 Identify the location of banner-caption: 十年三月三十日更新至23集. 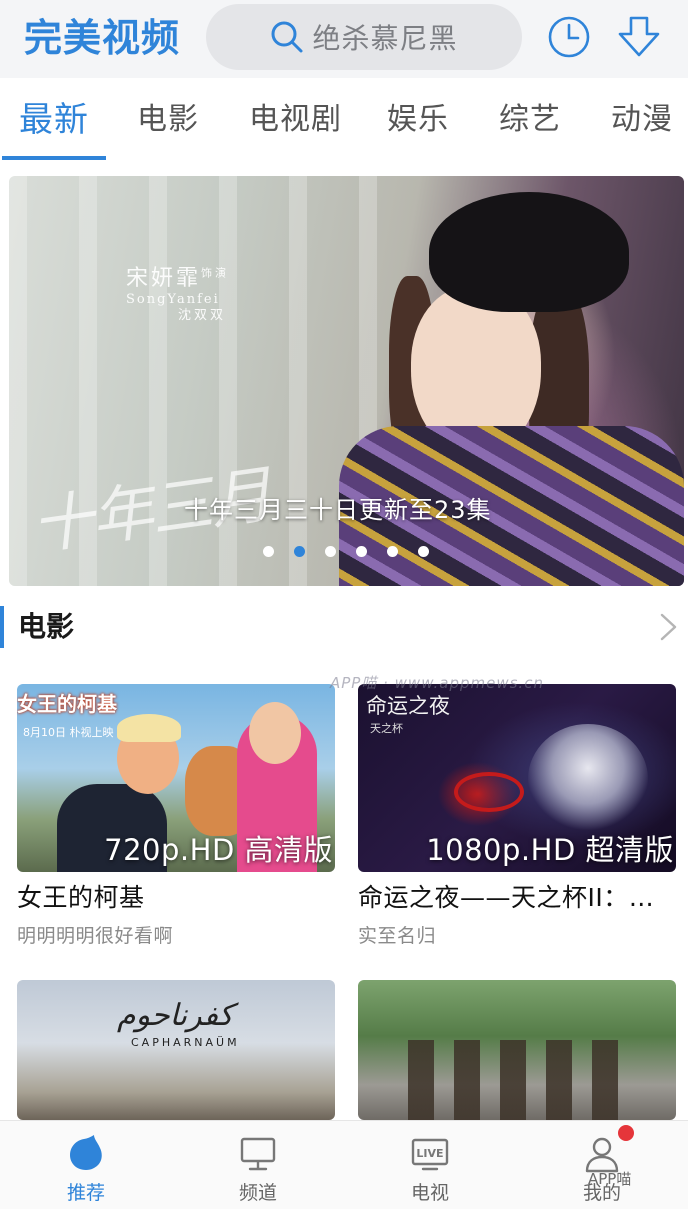
(338, 510).